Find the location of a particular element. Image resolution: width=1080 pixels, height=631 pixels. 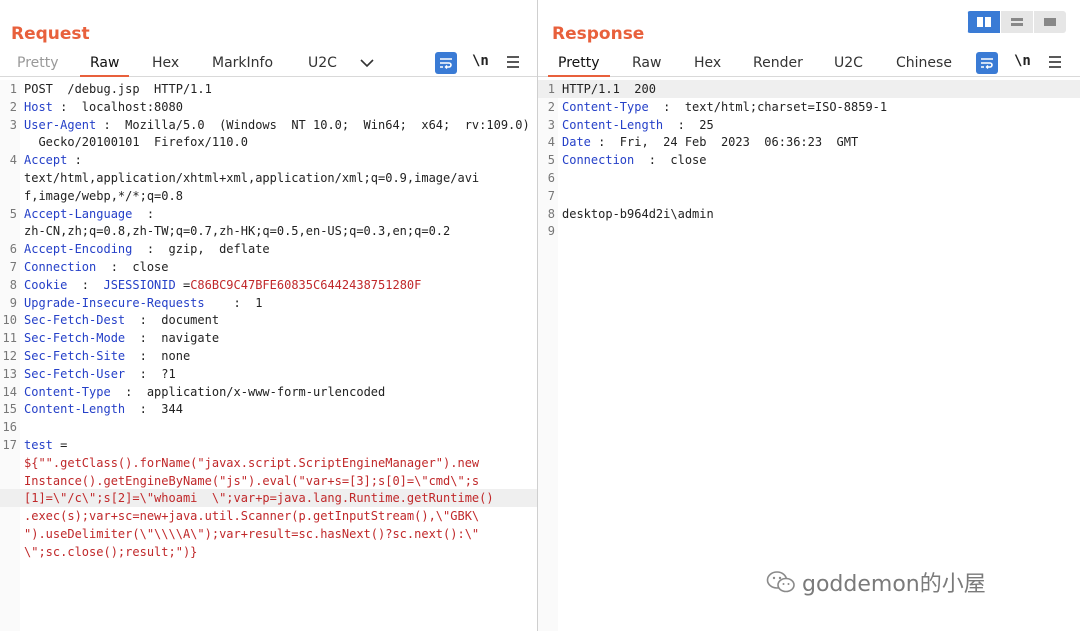

single-view-button is located at coordinates (1049, 22).